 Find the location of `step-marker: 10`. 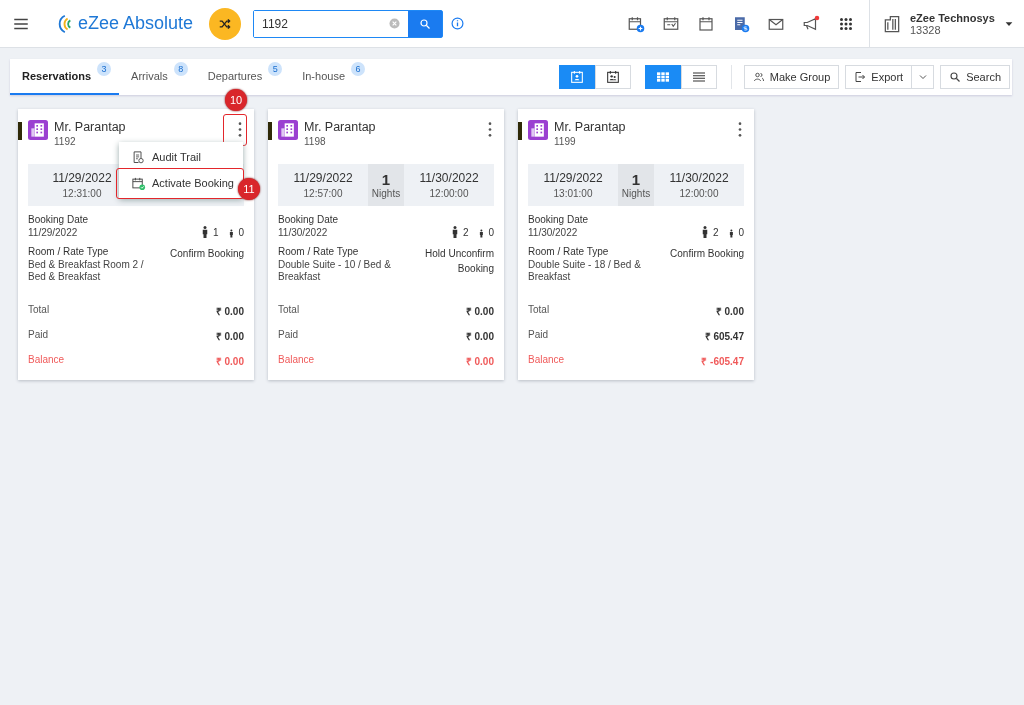

step-marker: 10 is located at coordinates (236, 100).